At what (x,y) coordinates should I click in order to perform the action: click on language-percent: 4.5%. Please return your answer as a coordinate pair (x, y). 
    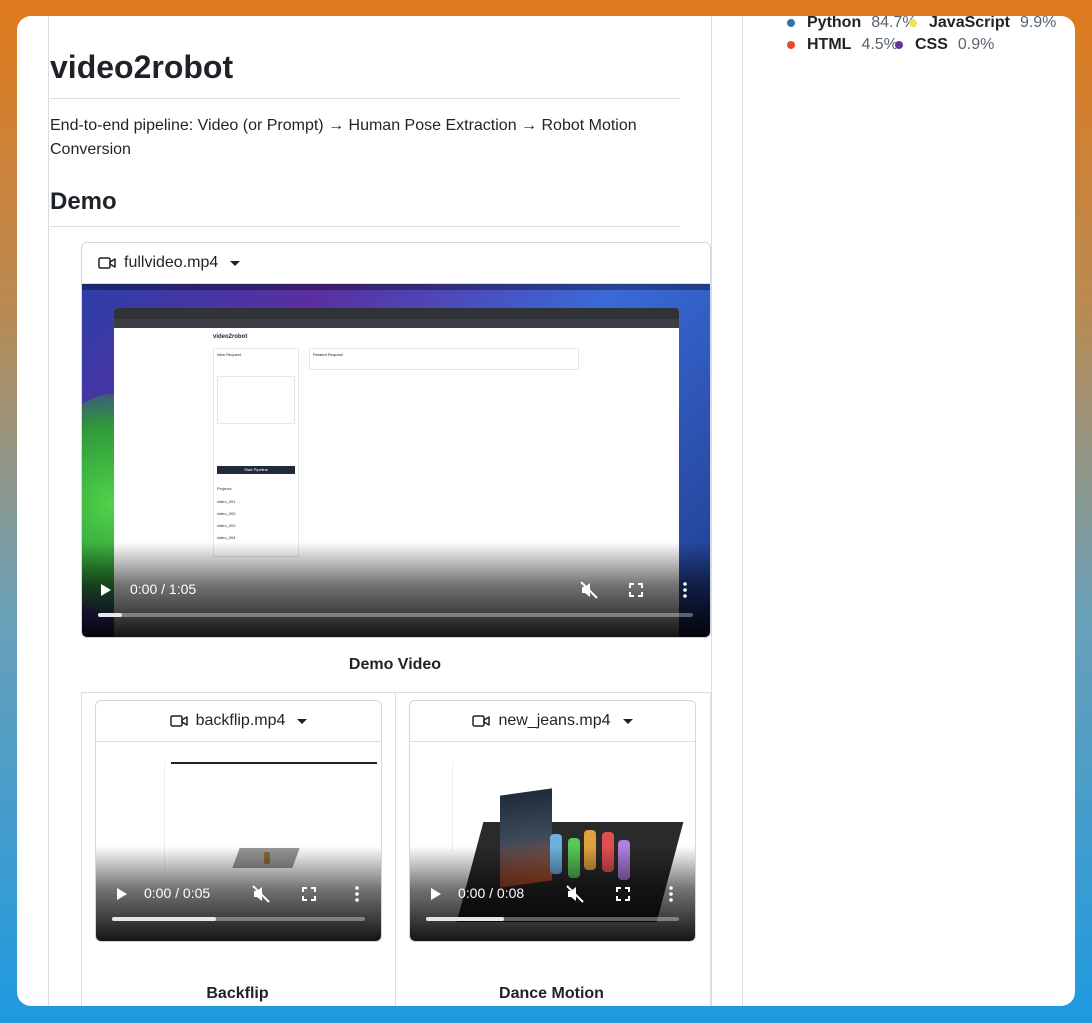
    Looking at the image, I should click on (879, 44).